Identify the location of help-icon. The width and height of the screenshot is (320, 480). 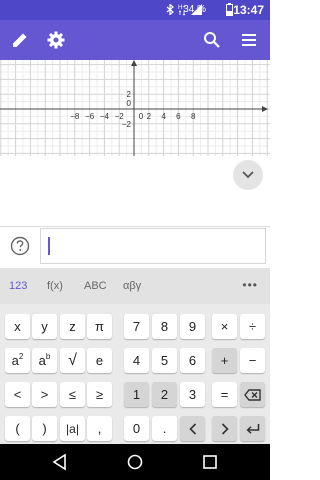
(20, 246).